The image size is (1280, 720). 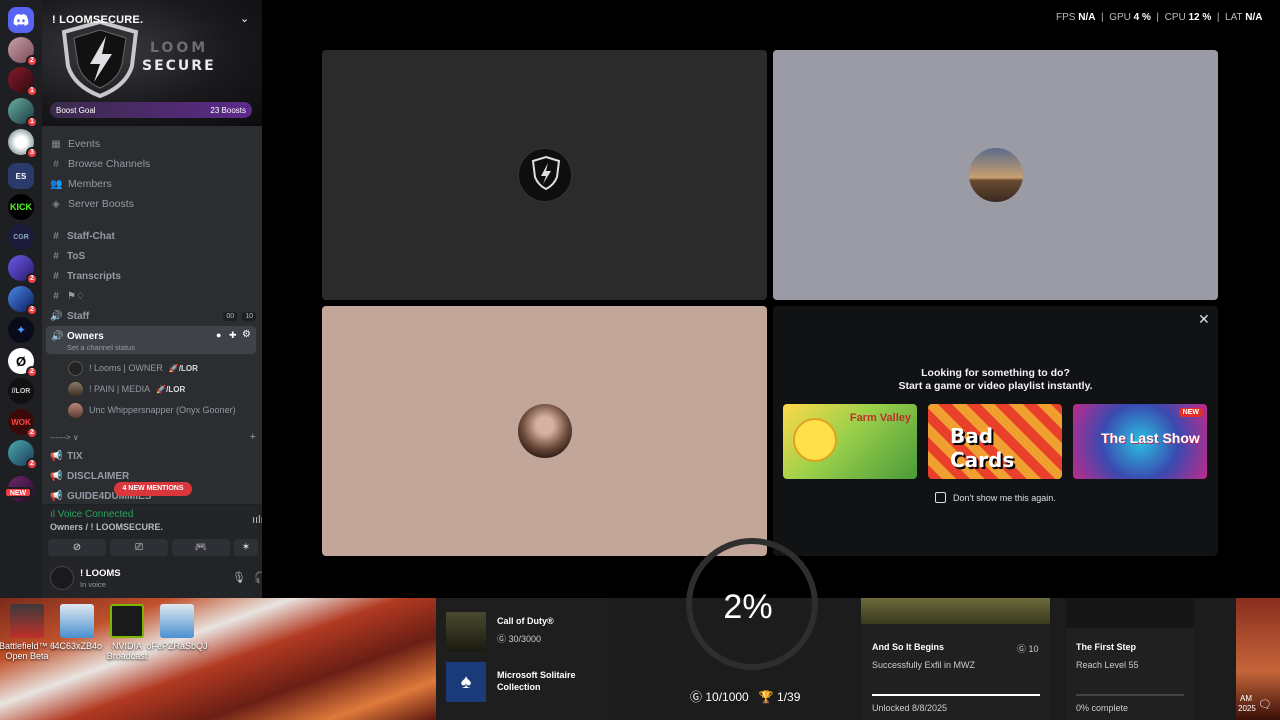 I want to click on progress-bar, so click(x=1130, y=695).